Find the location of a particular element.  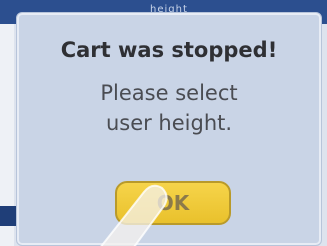

dialog-message-line2: user height. is located at coordinates (169, 123).